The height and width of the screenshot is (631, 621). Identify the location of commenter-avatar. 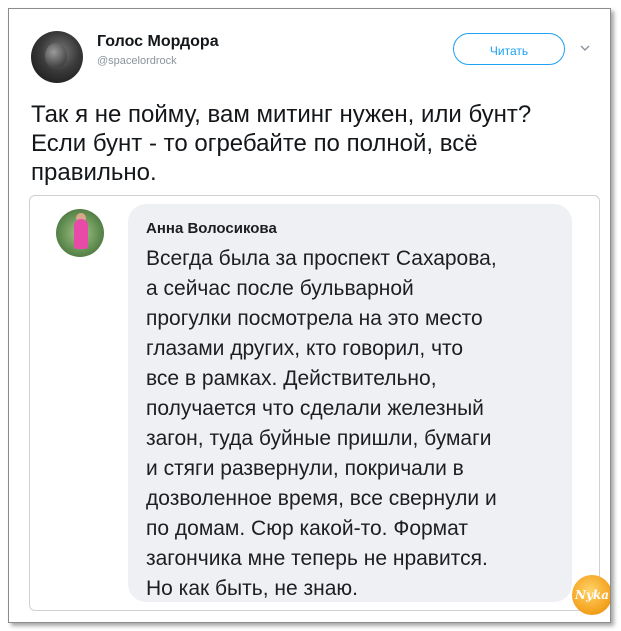
(80, 233).